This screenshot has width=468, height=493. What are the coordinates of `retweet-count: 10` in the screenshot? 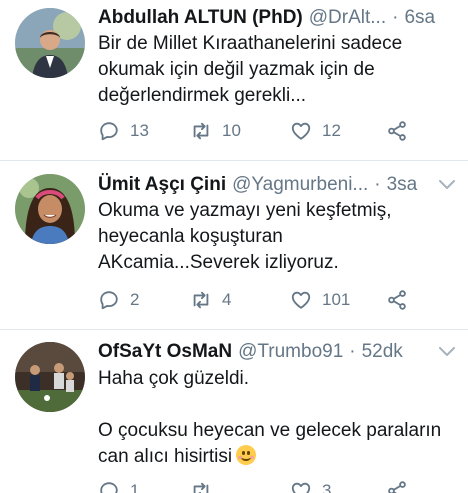 It's located at (231, 130).